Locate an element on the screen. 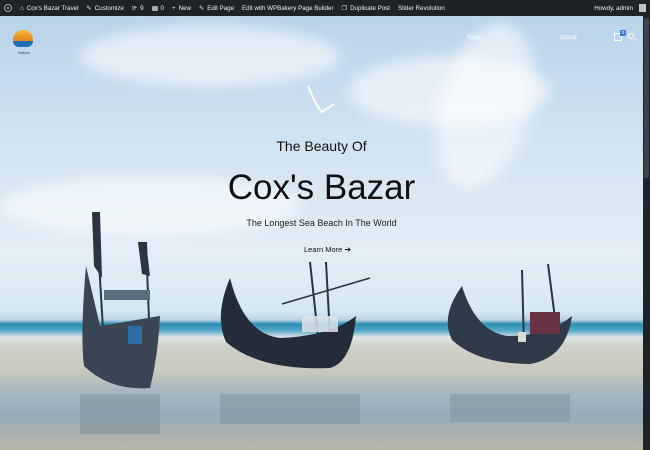  hero-tagline: The Longest Sea Beach In The World is located at coordinates (321, 223).